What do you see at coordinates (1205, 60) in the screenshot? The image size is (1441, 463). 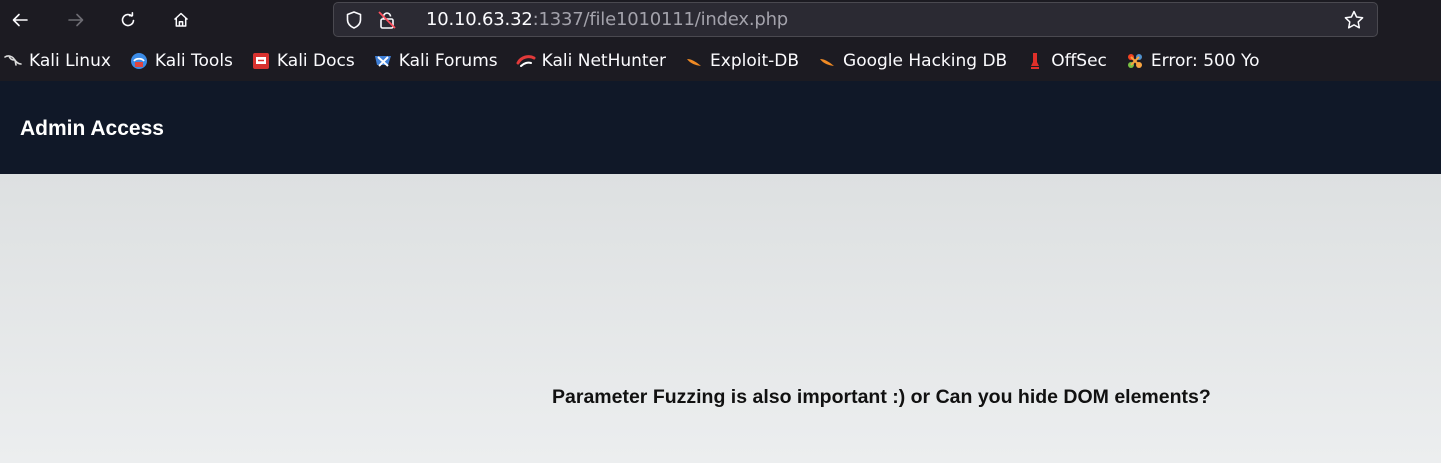 I see `bookmark-label: Error: 500 Yo` at bounding box center [1205, 60].